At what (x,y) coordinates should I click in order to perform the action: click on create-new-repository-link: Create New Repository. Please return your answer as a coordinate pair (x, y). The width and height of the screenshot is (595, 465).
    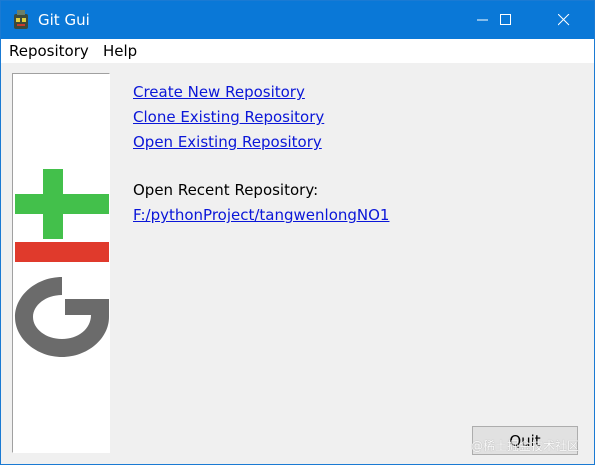
    Looking at the image, I should click on (219, 92).